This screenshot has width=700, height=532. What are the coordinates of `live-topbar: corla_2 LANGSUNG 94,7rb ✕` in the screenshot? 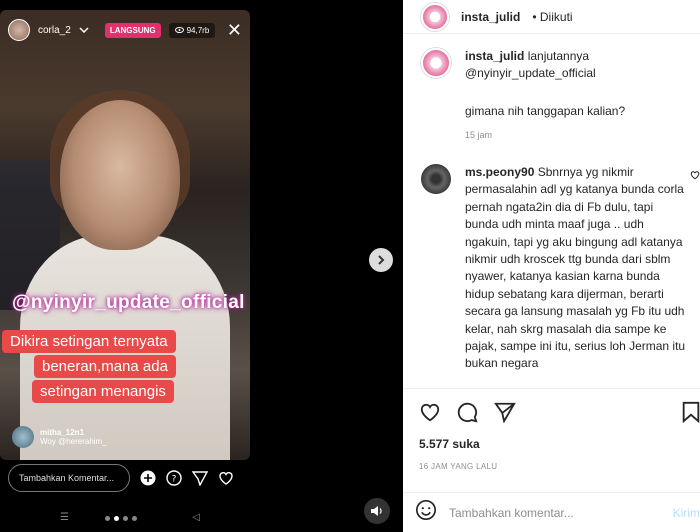 It's located at (125, 30).